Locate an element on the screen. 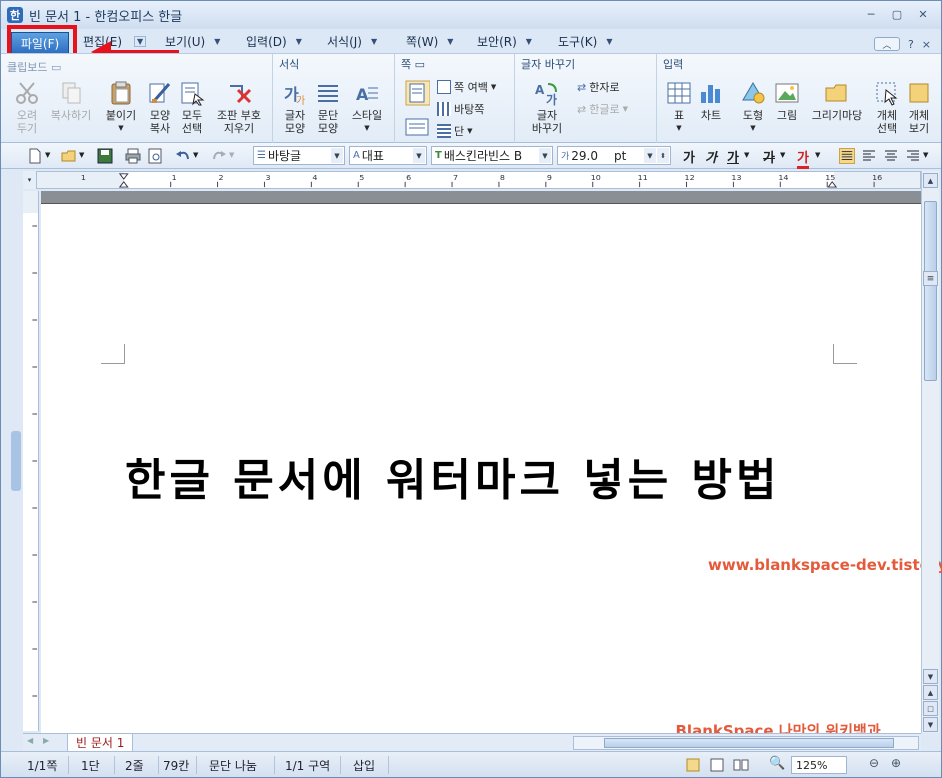 The width and height of the screenshot is (942, 778). redo-icon is located at coordinates (219, 156).